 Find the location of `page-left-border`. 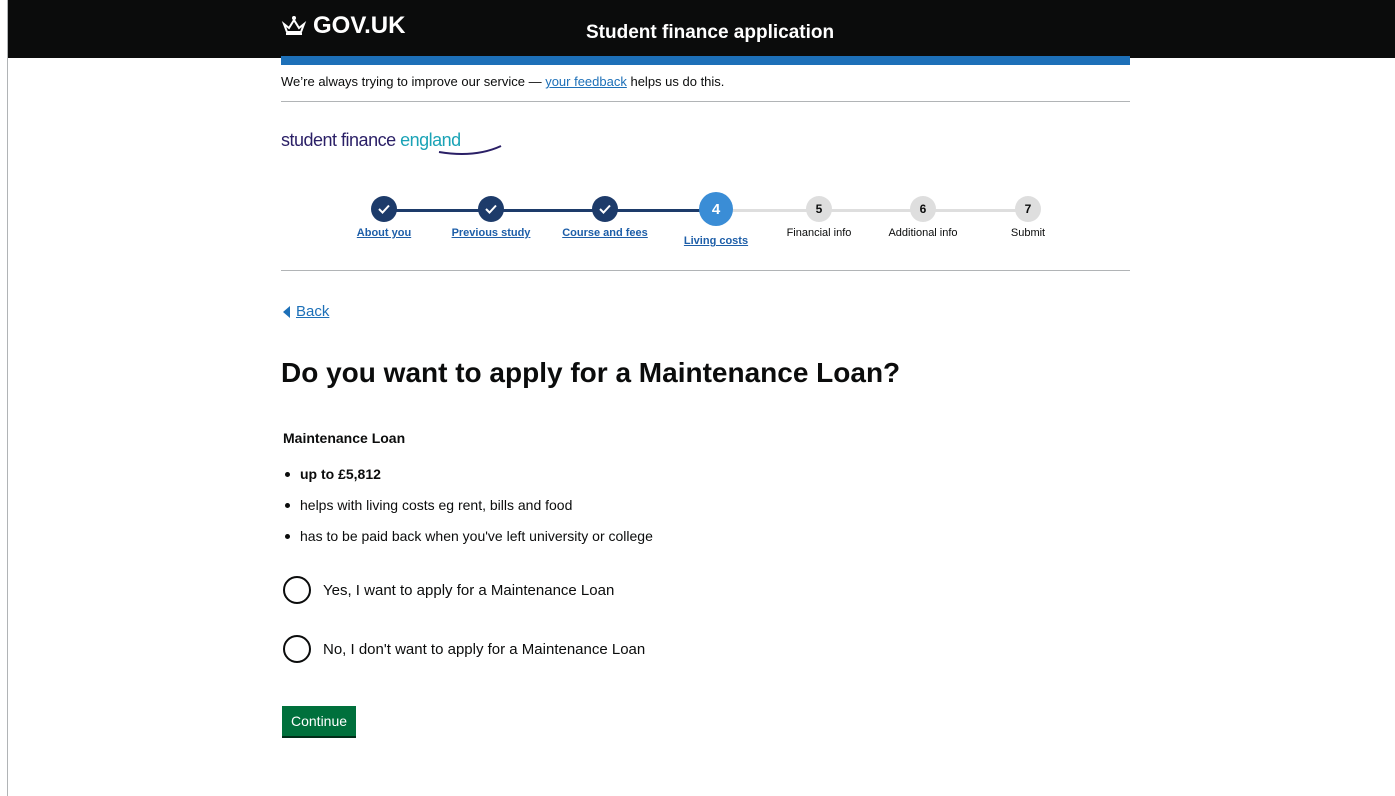

page-left-border is located at coordinates (7, 398).